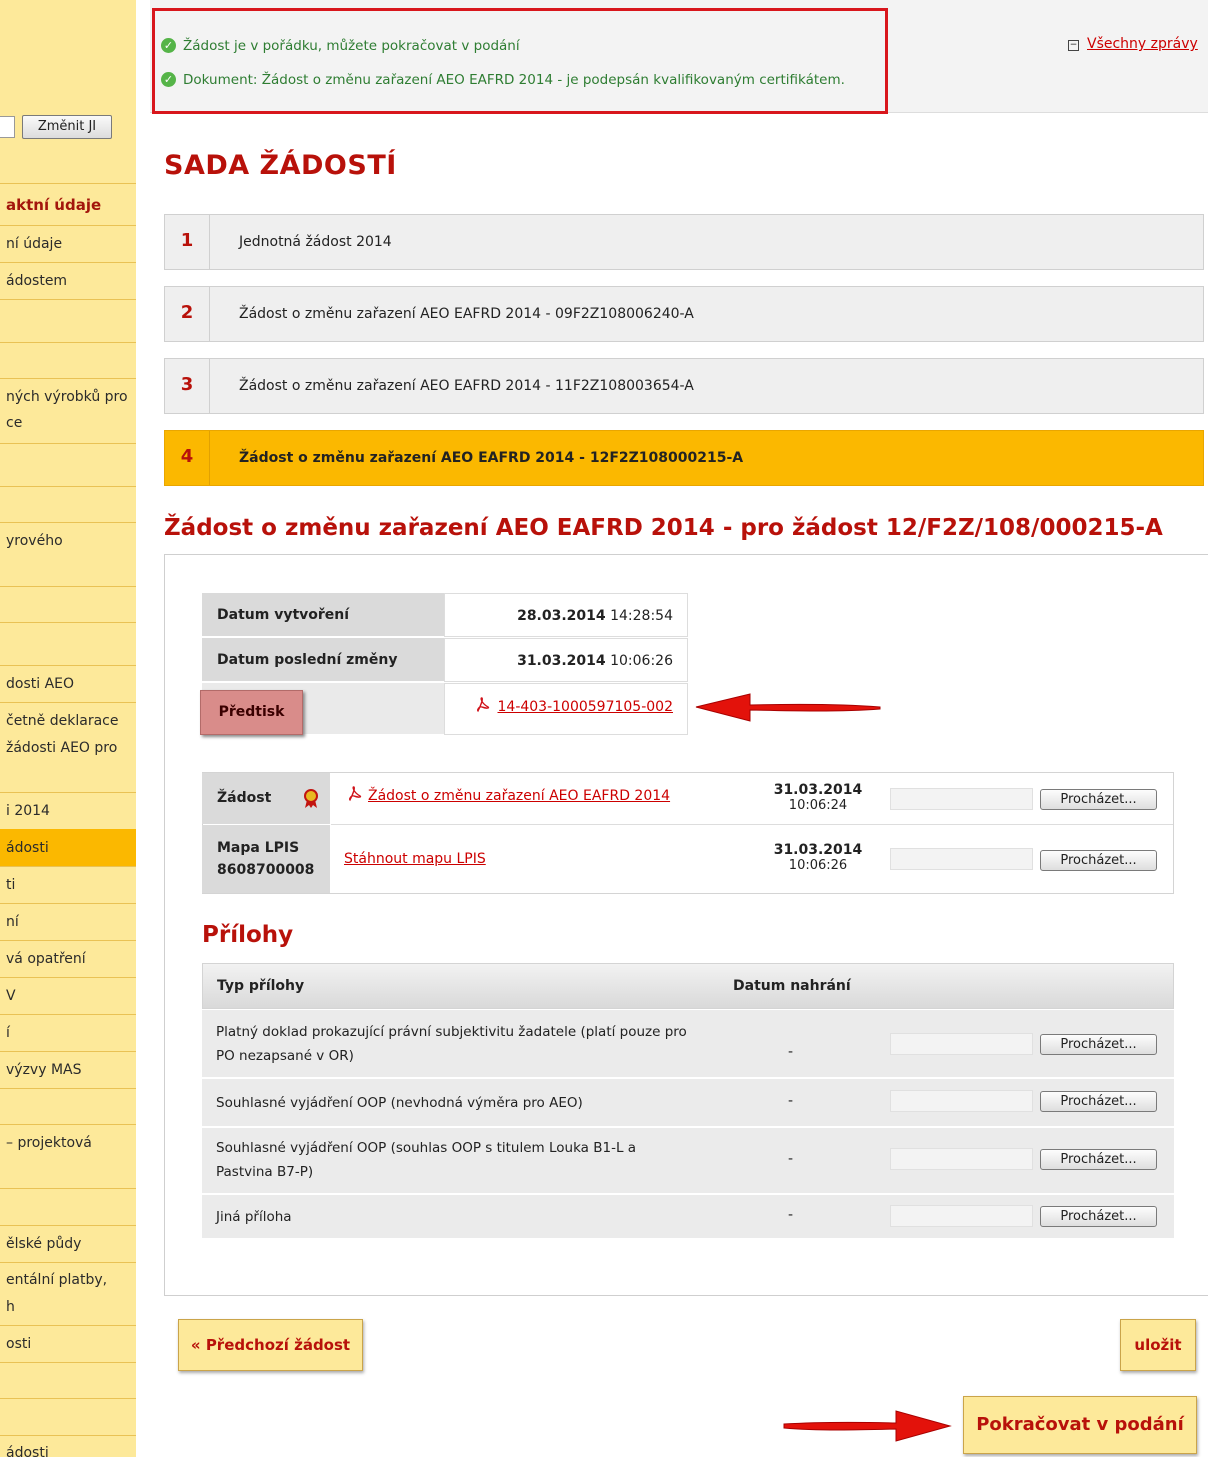 The image size is (1208, 1457). Describe the element at coordinates (46, 959) in the screenshot. I see `sidebar-item: vá opatření` at that location.